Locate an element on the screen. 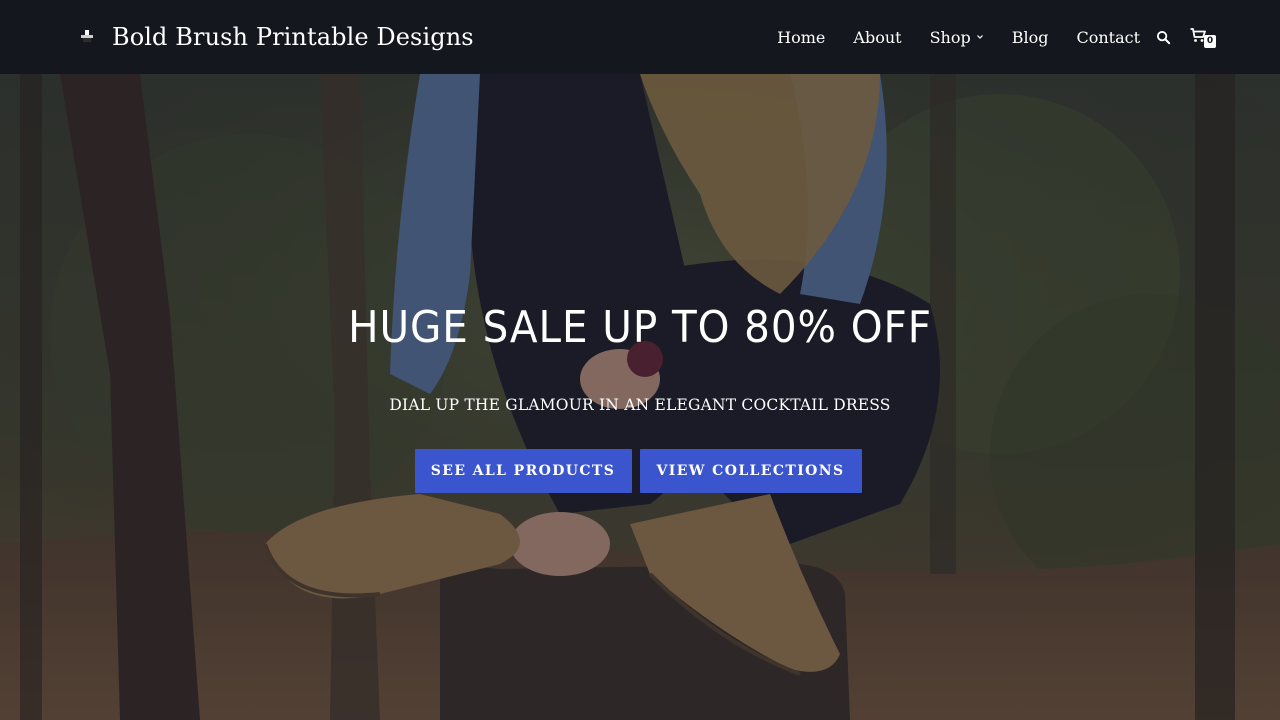 The image size is (1280, 720). nav-item-blog: Blog is located at coordinates (1030, 37).